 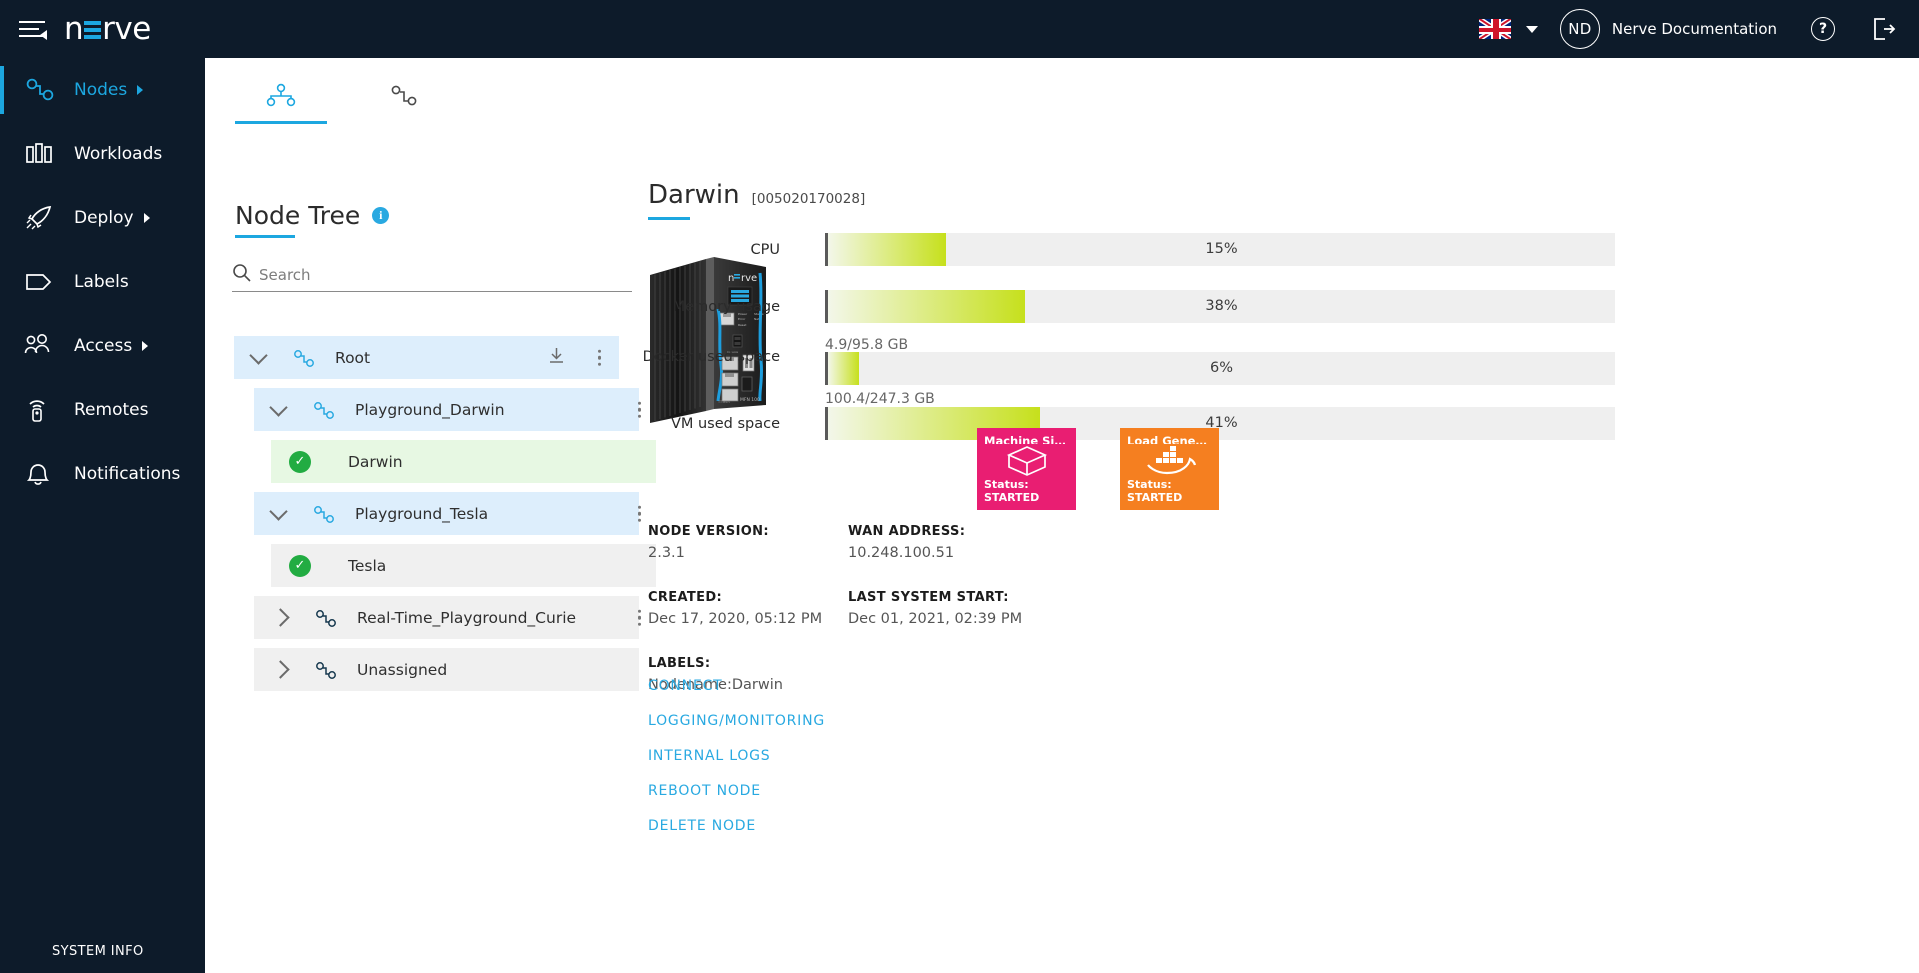 What do you see at coordinates (381, 215) in the screenshot?
I see `info-icon: i` at bounding box center [381, 215].